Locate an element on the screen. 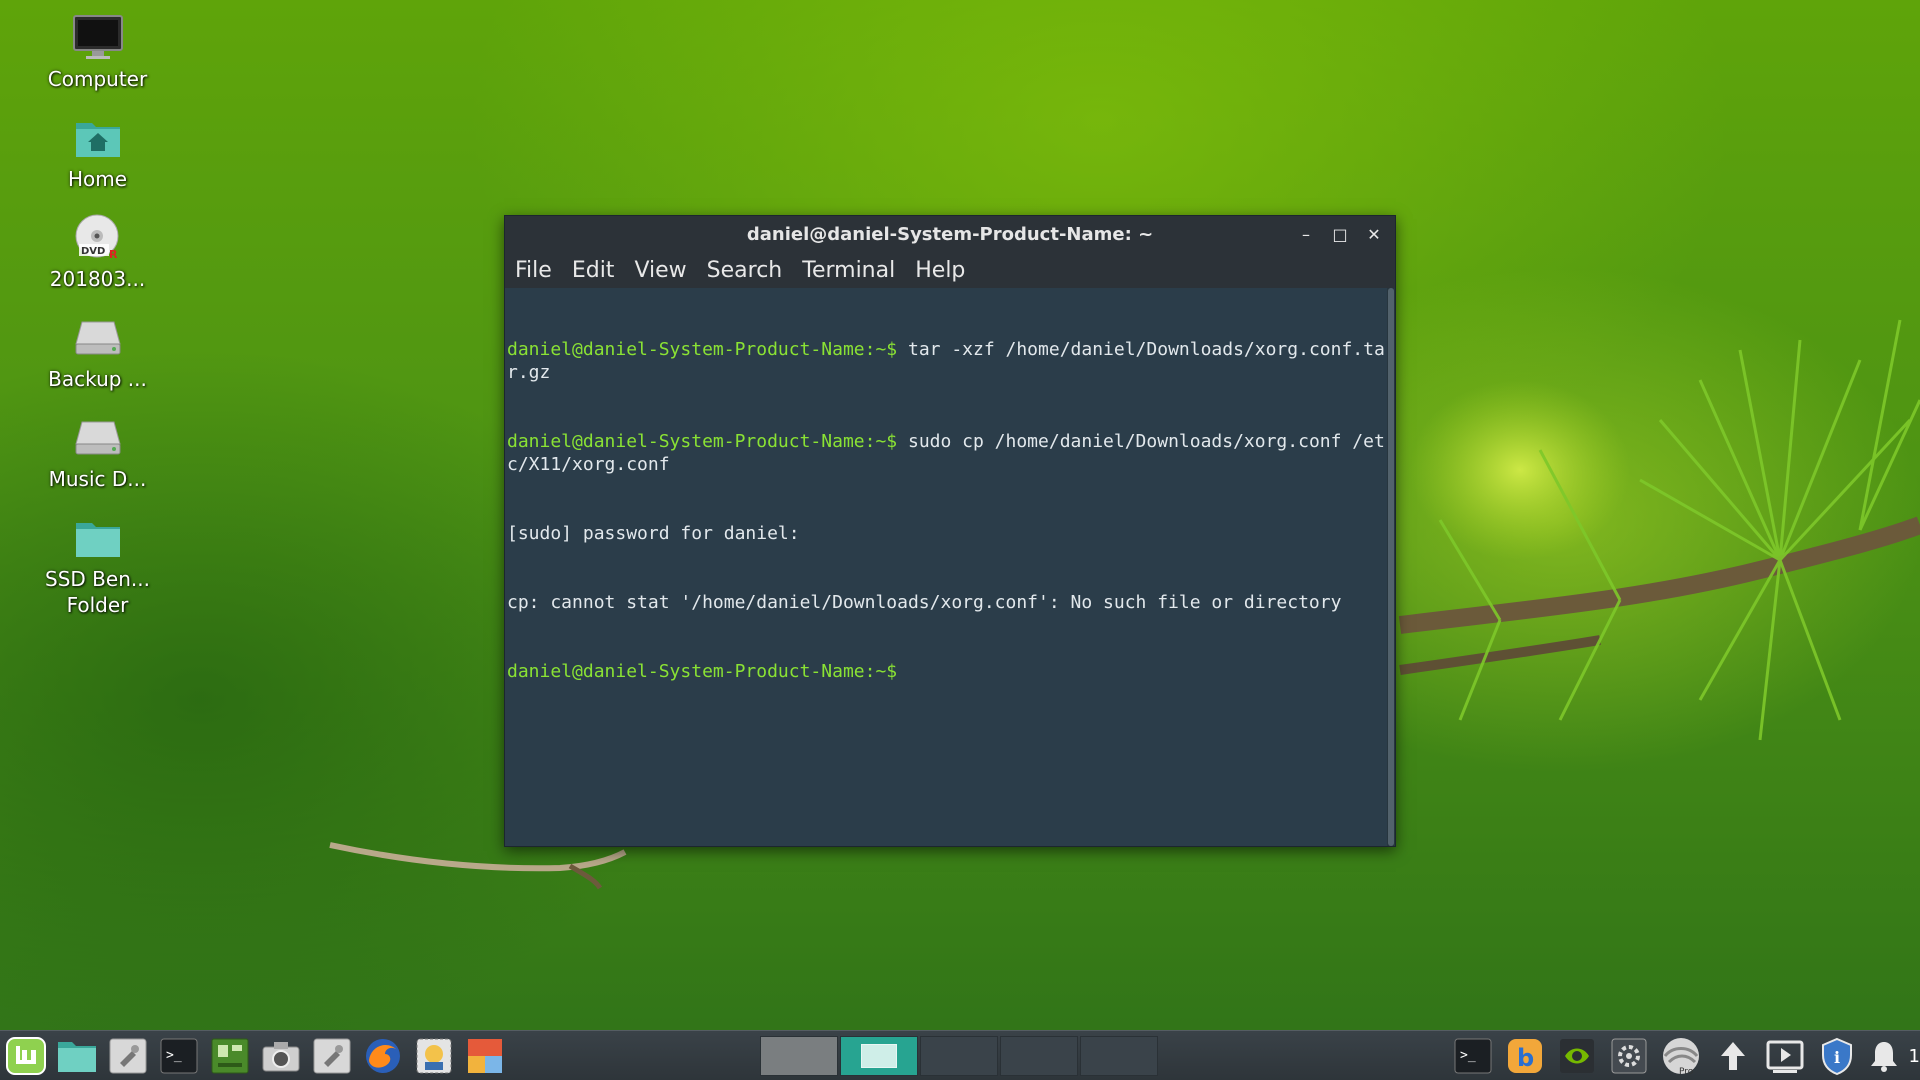  terminal-line: [sudo] password for daniel: is located at coordinates (946, 533).